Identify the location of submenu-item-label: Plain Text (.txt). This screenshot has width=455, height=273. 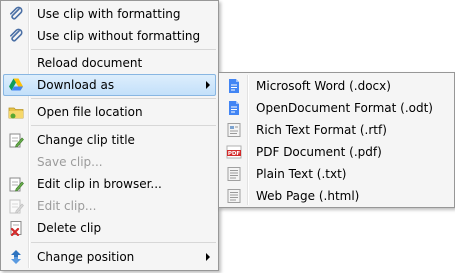
(301, 174).